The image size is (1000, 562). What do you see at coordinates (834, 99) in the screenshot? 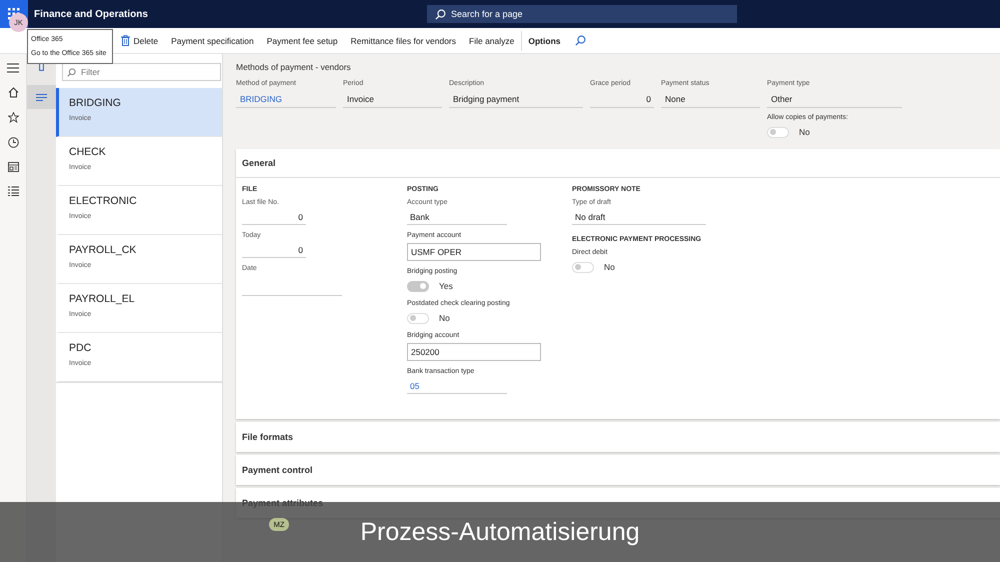
I see `field-value: Other` at bounding box center [834, 99].